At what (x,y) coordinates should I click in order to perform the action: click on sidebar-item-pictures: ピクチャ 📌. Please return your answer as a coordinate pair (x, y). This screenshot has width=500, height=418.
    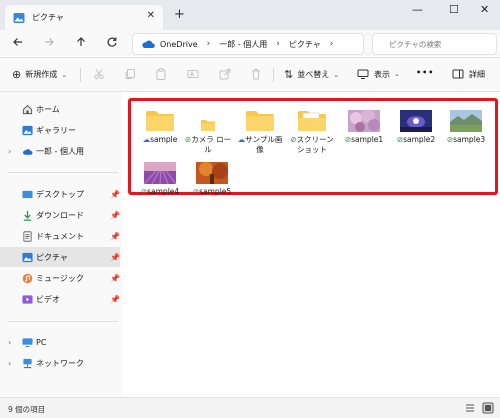
    Looking at the image, I should click on (60, 257).